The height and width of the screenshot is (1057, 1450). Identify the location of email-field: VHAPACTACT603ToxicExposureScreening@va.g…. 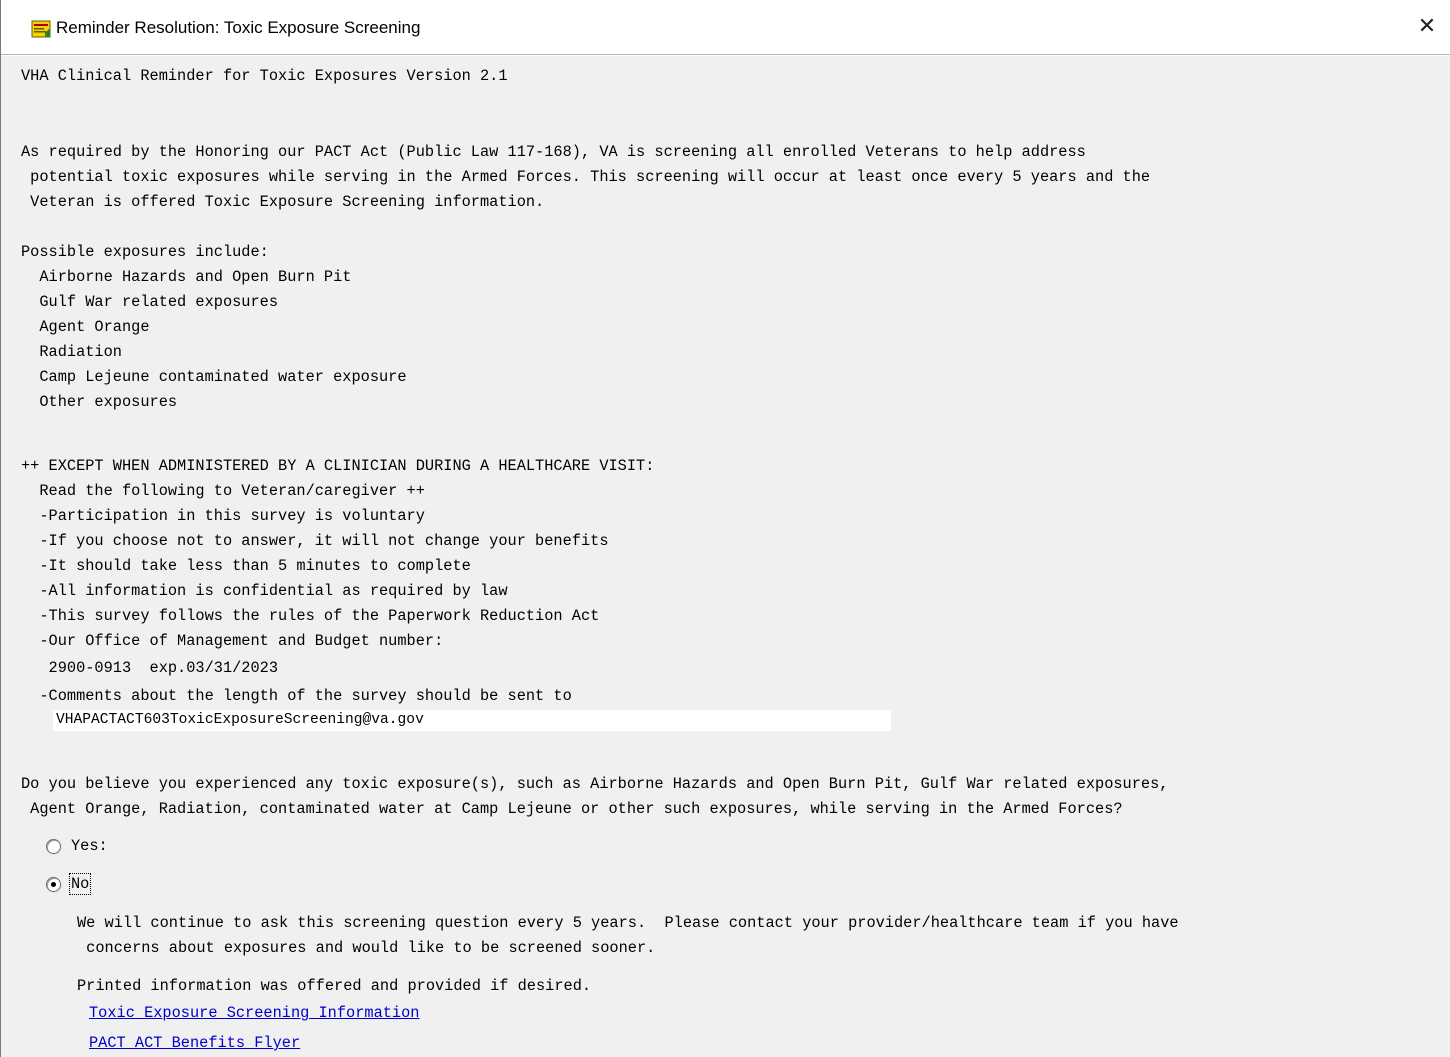
(472, 720).